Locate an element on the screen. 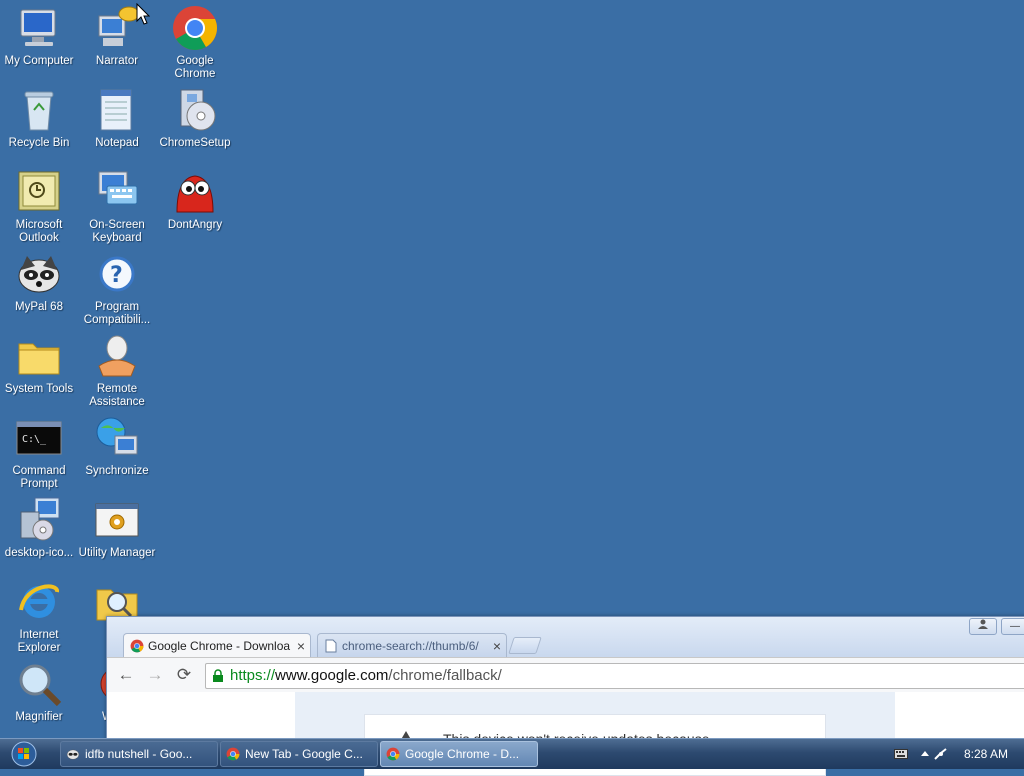 Image resolution: width=1024 pixels, height=776 pixels. page-icon is located at coordinates (331, 646).